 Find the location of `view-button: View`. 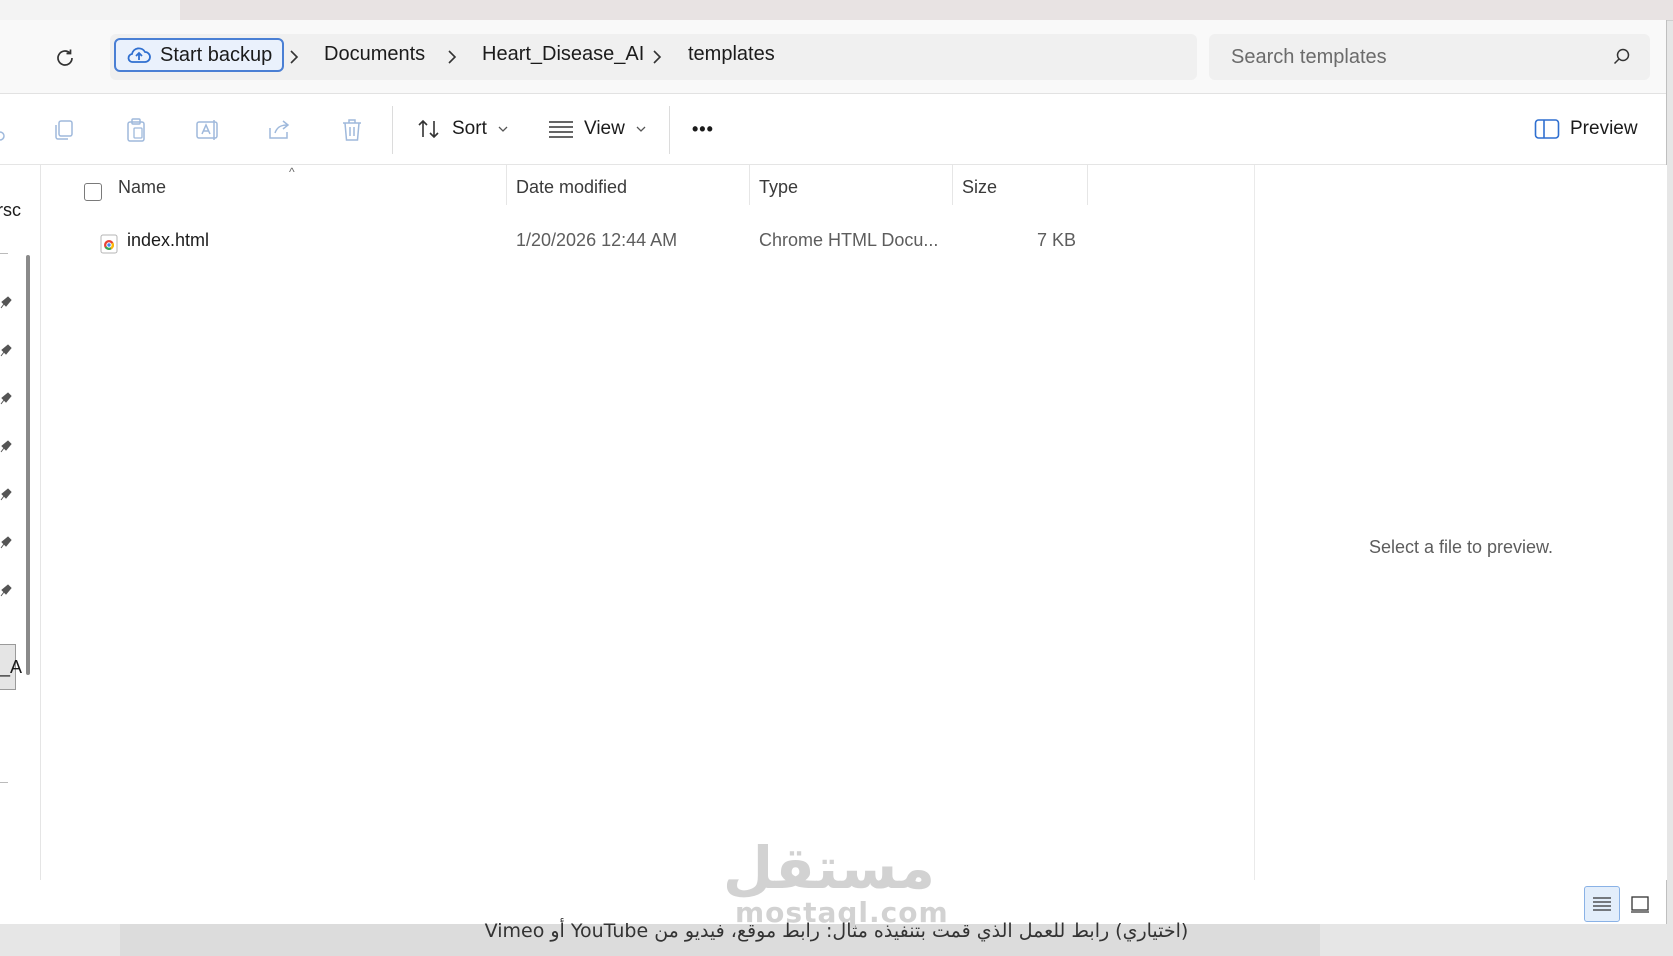

view-button: View is located at coordinates (597, 129).